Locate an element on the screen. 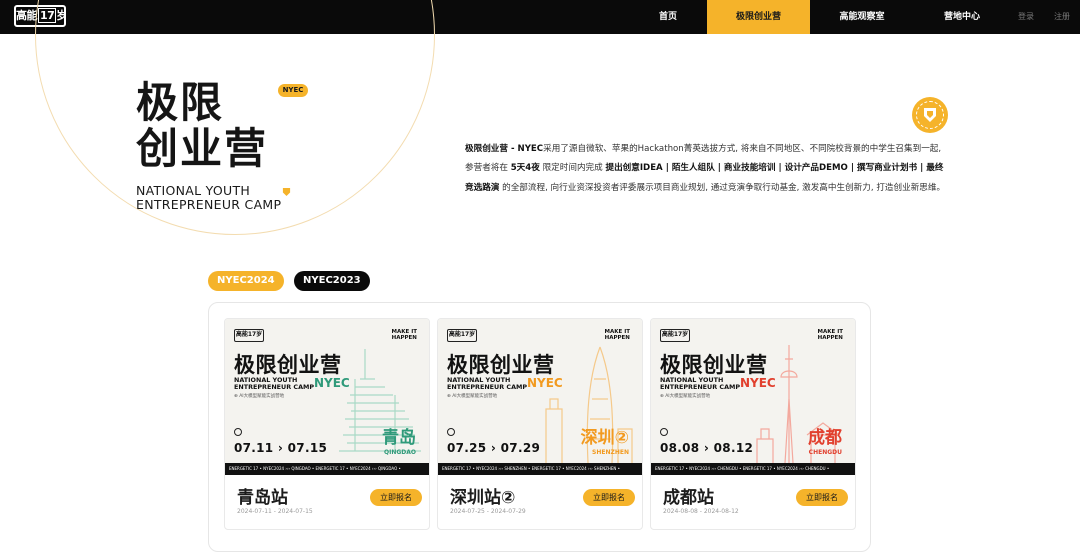 The image size is (1080, 552). intro-duration: 5天4夜 is located at coordinates (525, 168).